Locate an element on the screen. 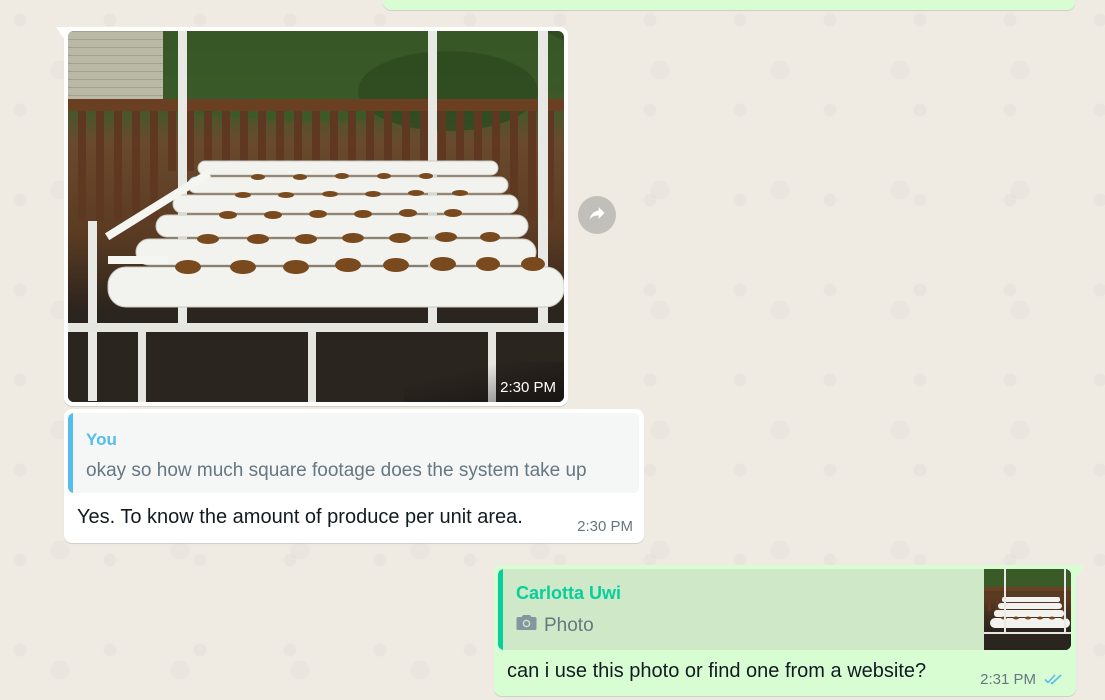 The image size is (1105, 700). double-check-icon is located at coordinates (1054, 681).